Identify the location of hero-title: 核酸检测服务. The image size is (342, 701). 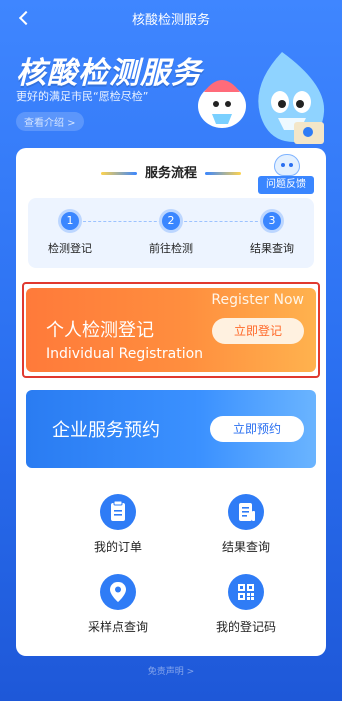
(109, 73).